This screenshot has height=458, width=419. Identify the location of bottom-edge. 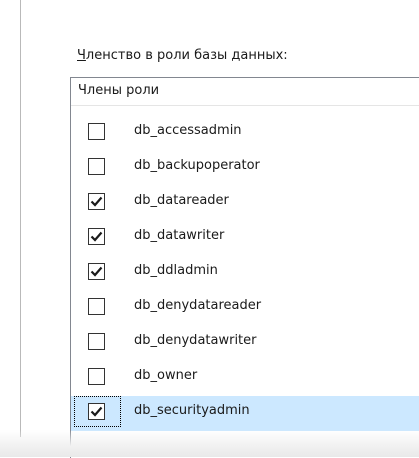
(209, 443).